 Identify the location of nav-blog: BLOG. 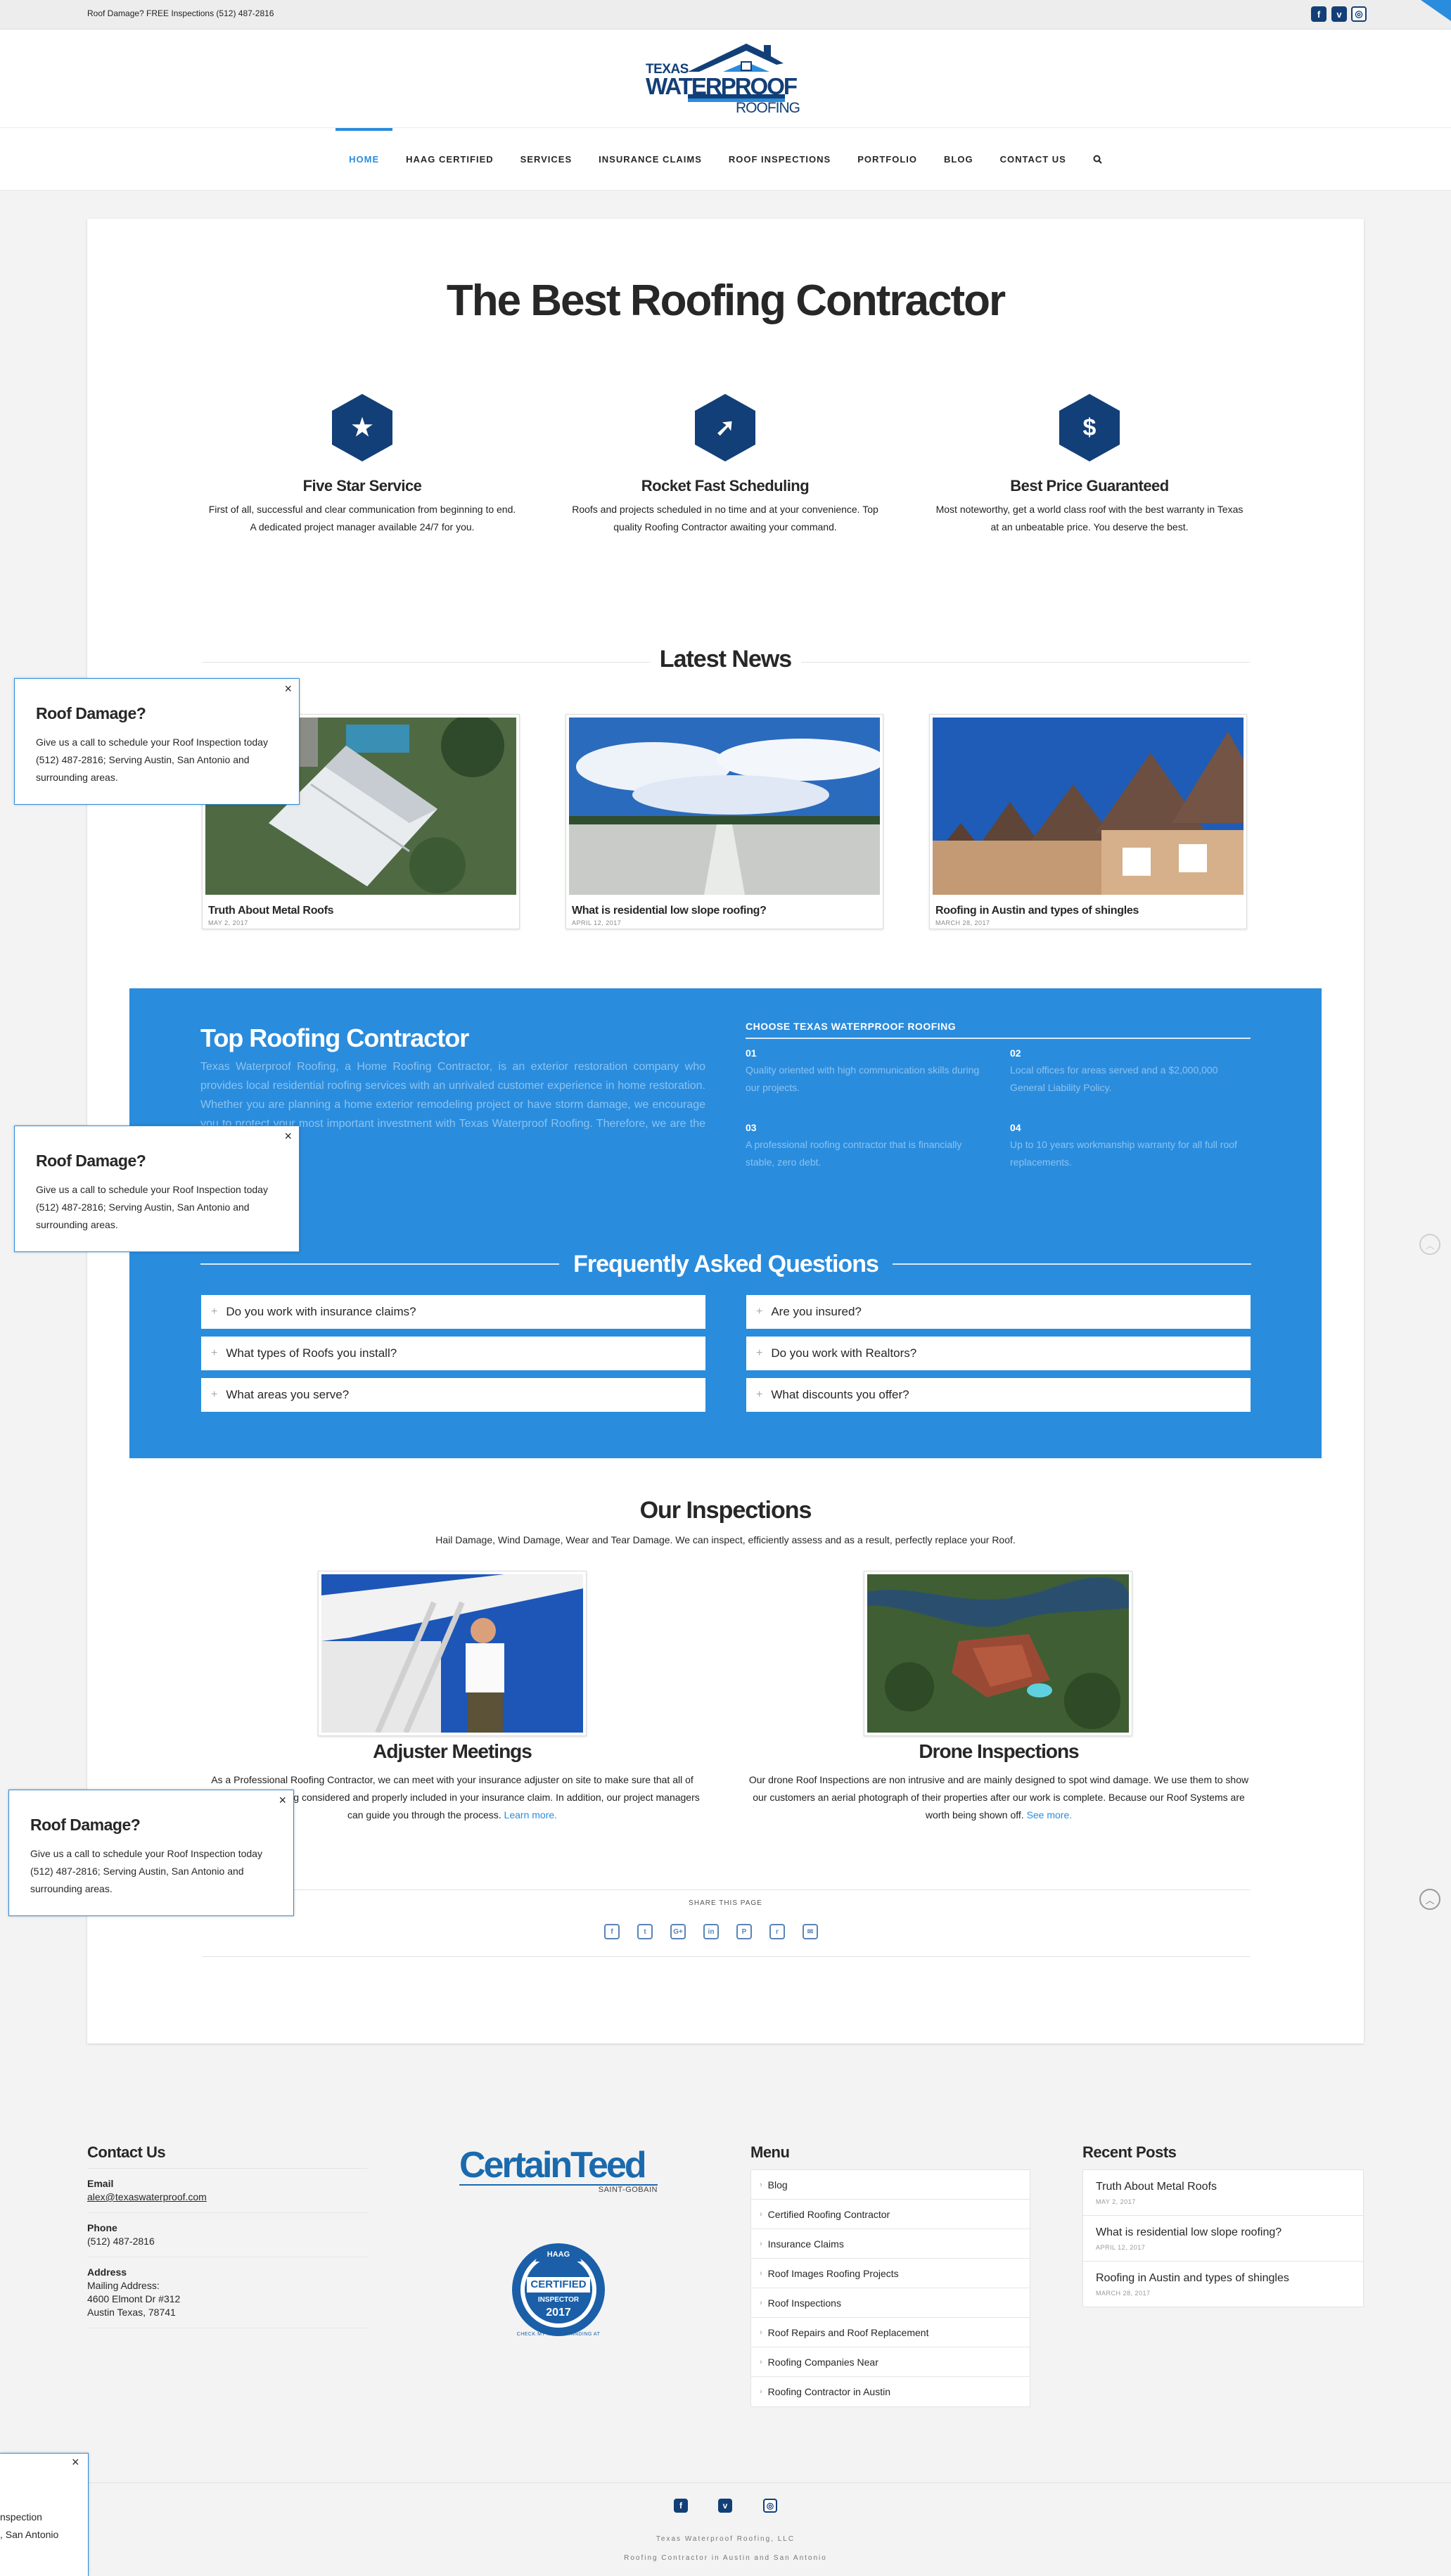
(959, 159).